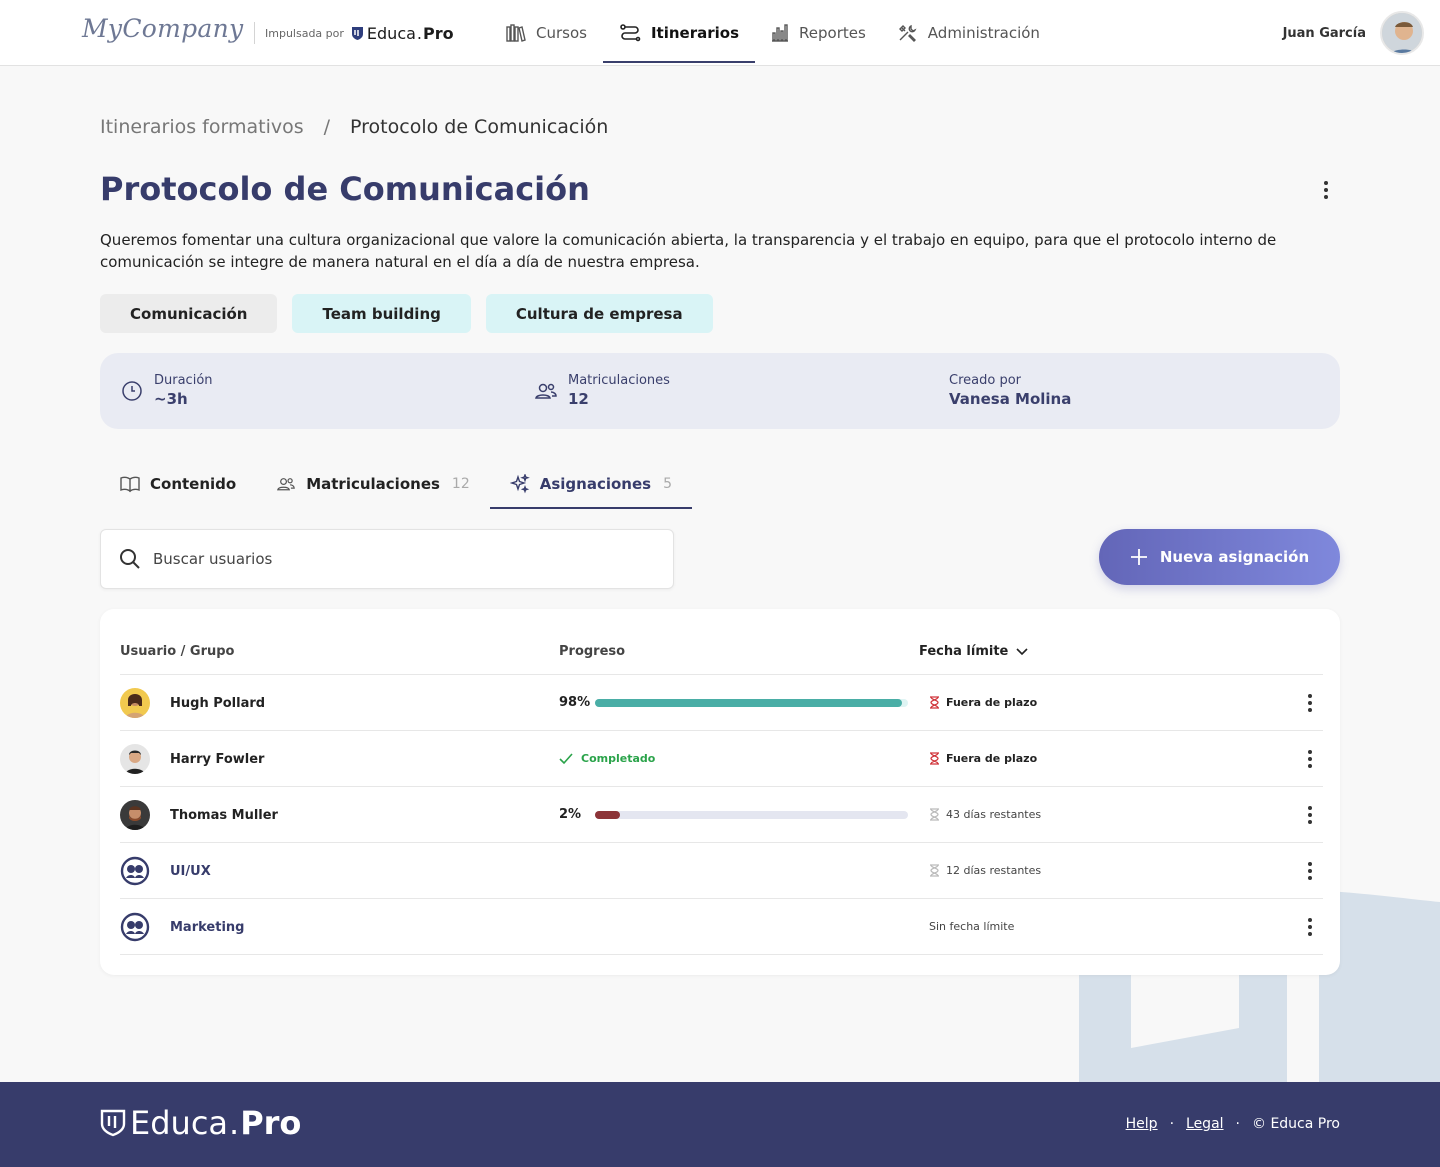 The image size is (1440, 1167). I want to click on footer-logo: Educa. Pro, so click(200, 1123).